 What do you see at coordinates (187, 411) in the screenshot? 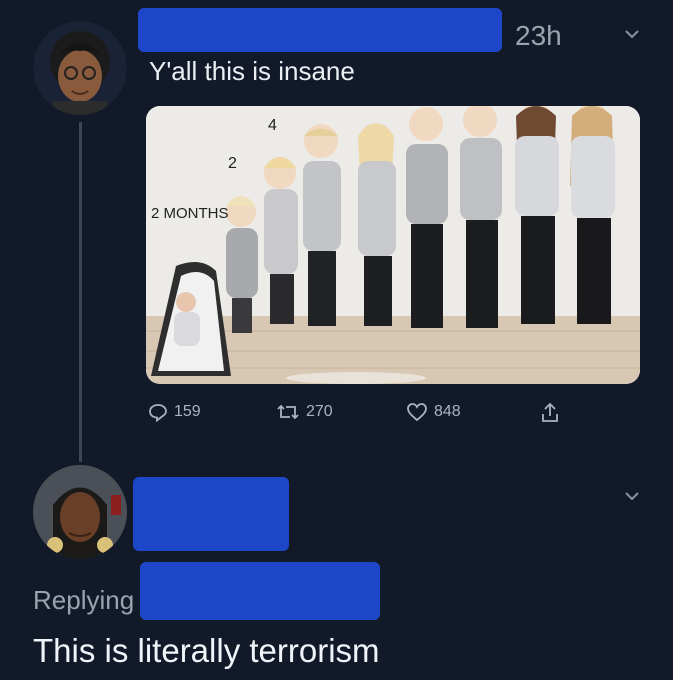
I see `reply-count: 159` at bounding box center [187, 411].